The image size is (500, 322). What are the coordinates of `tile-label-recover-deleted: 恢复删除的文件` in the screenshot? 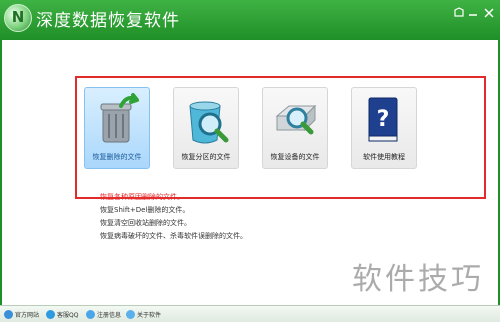 It's located at (117, 157).